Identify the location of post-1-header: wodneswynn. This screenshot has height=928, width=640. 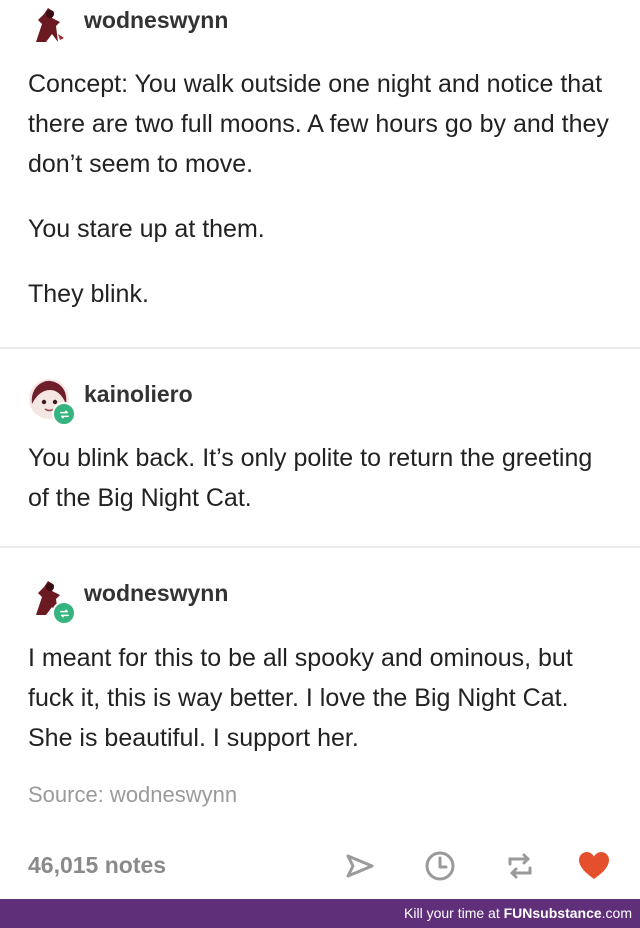
(128, 29).